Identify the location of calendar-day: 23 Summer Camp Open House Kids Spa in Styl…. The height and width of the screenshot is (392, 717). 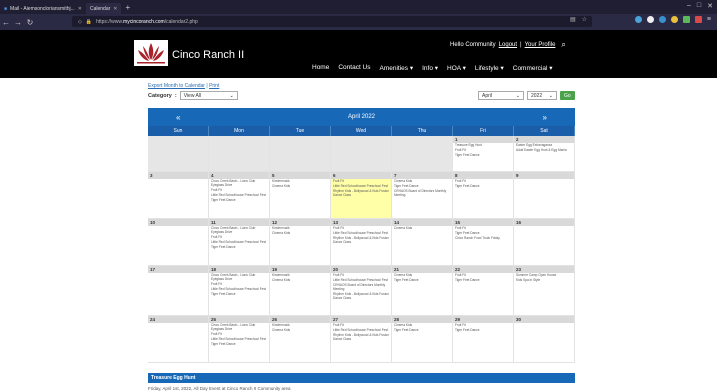
(544, 290).